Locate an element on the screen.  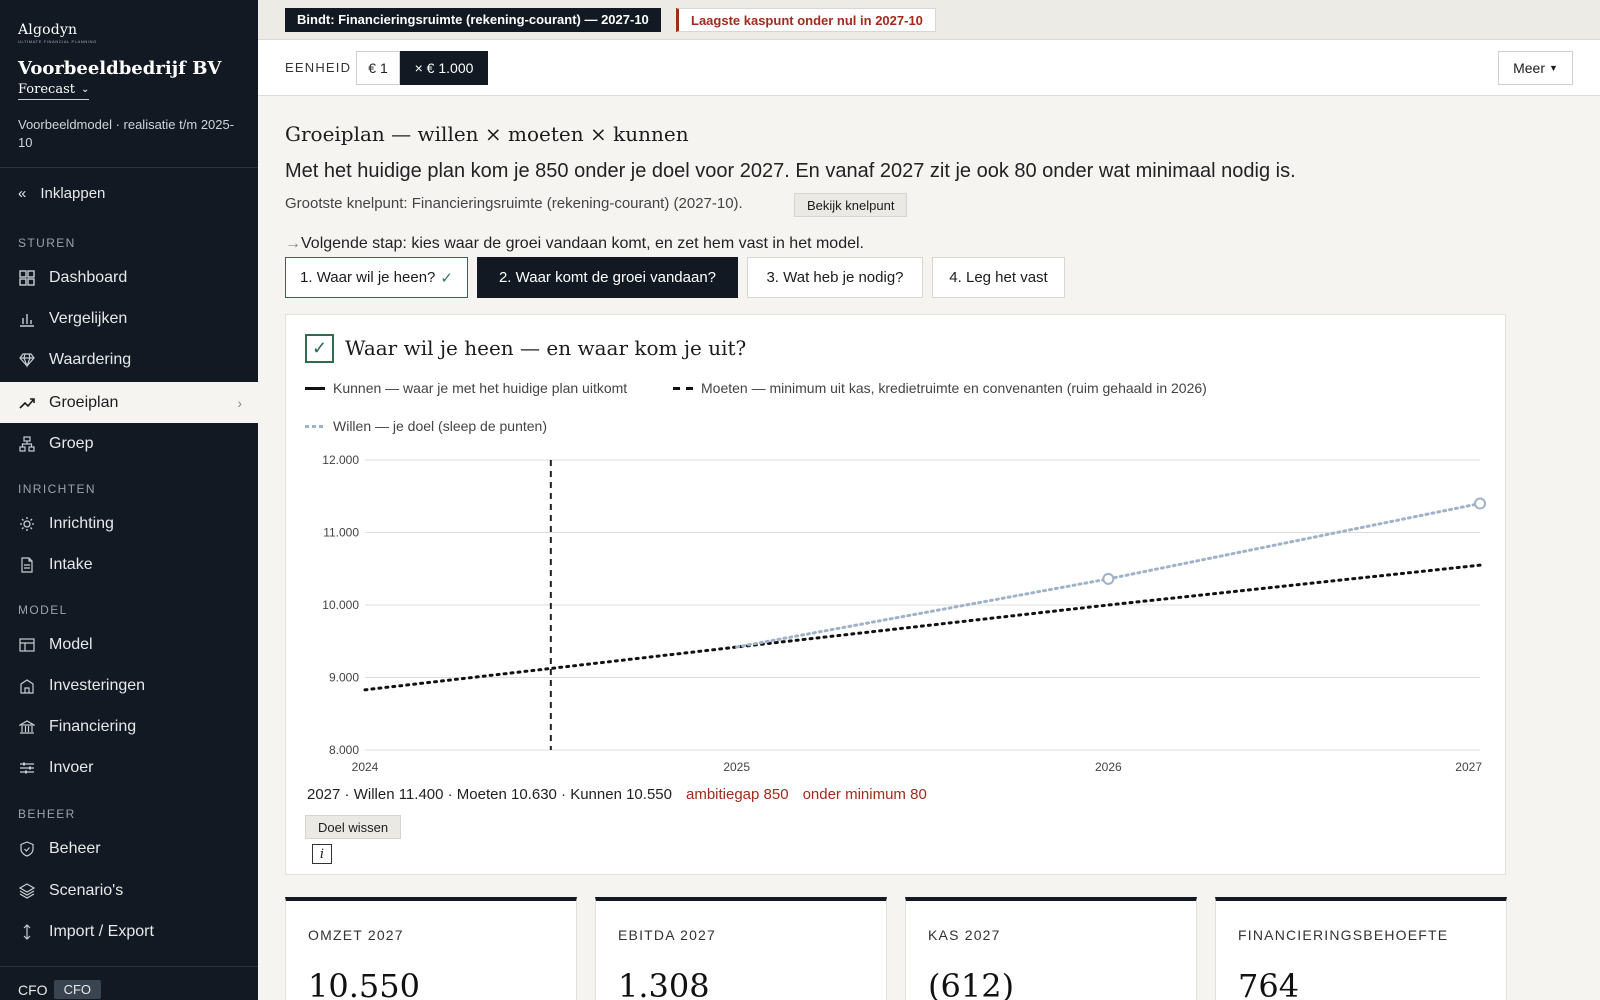
info-icon: i is located at coordinates (322, 854).